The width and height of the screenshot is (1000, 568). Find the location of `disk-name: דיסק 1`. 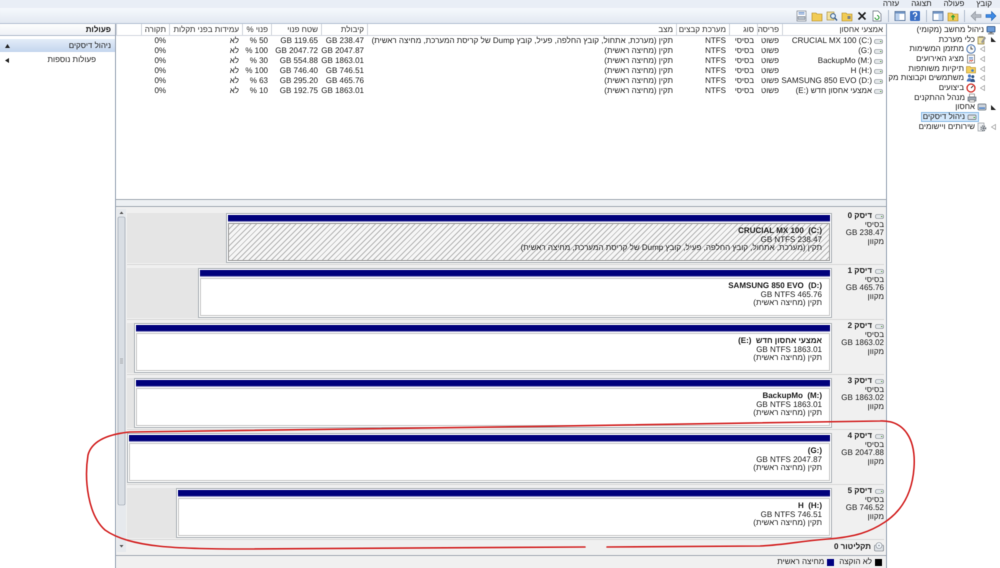

disk-name: דיסק 1 is located at coordinates (860, 271).